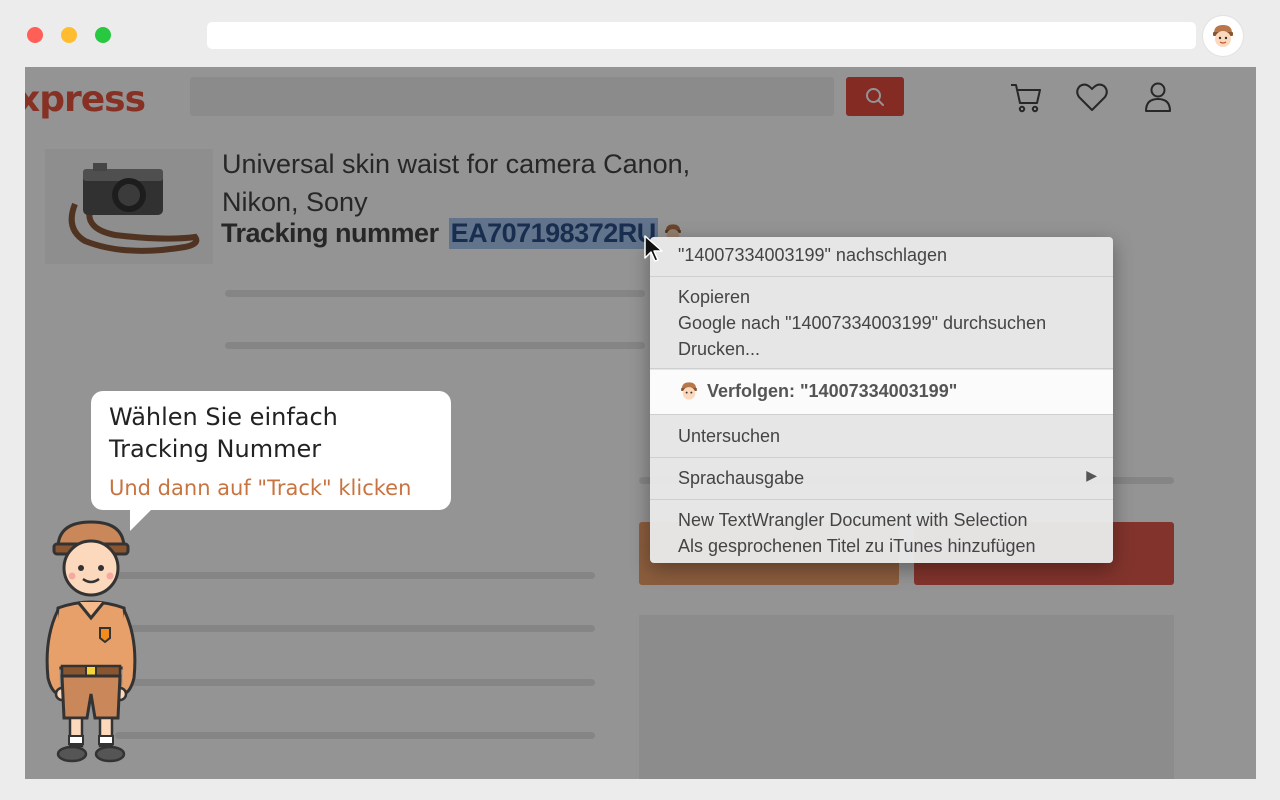 The image size is (1280, 800). I want to click on menu-item-textwrangler: New TextWrangler Document with Selection, so click(853, 520).